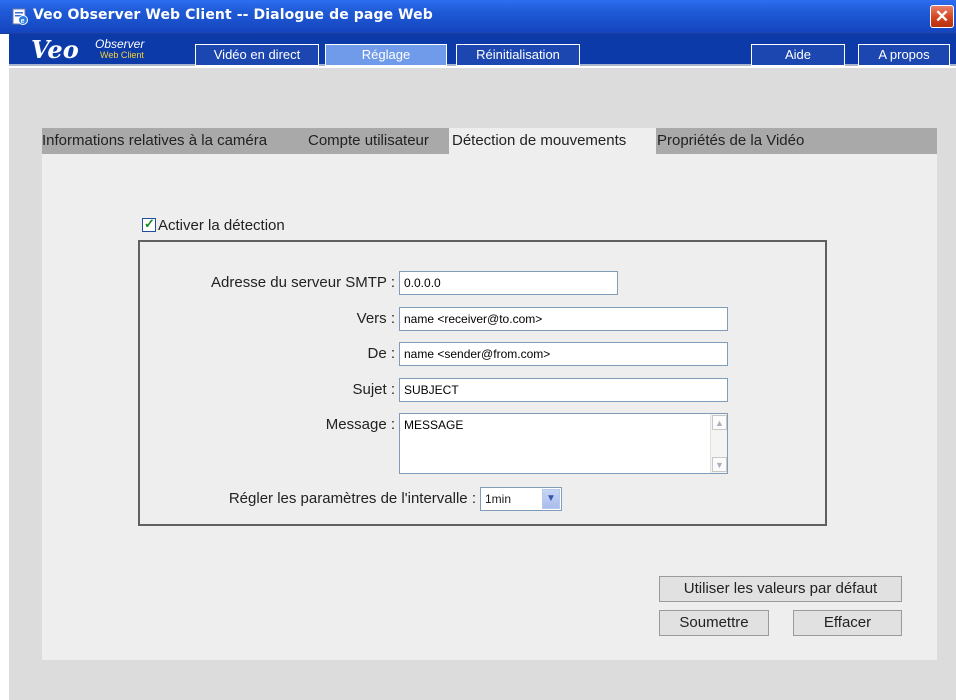 The height and width of the screenshot is (700, 956). What do you see at coordinates (847, 623) in the screenshot?
I see `clear-button: Effacer` at bounding box center [847, 623].